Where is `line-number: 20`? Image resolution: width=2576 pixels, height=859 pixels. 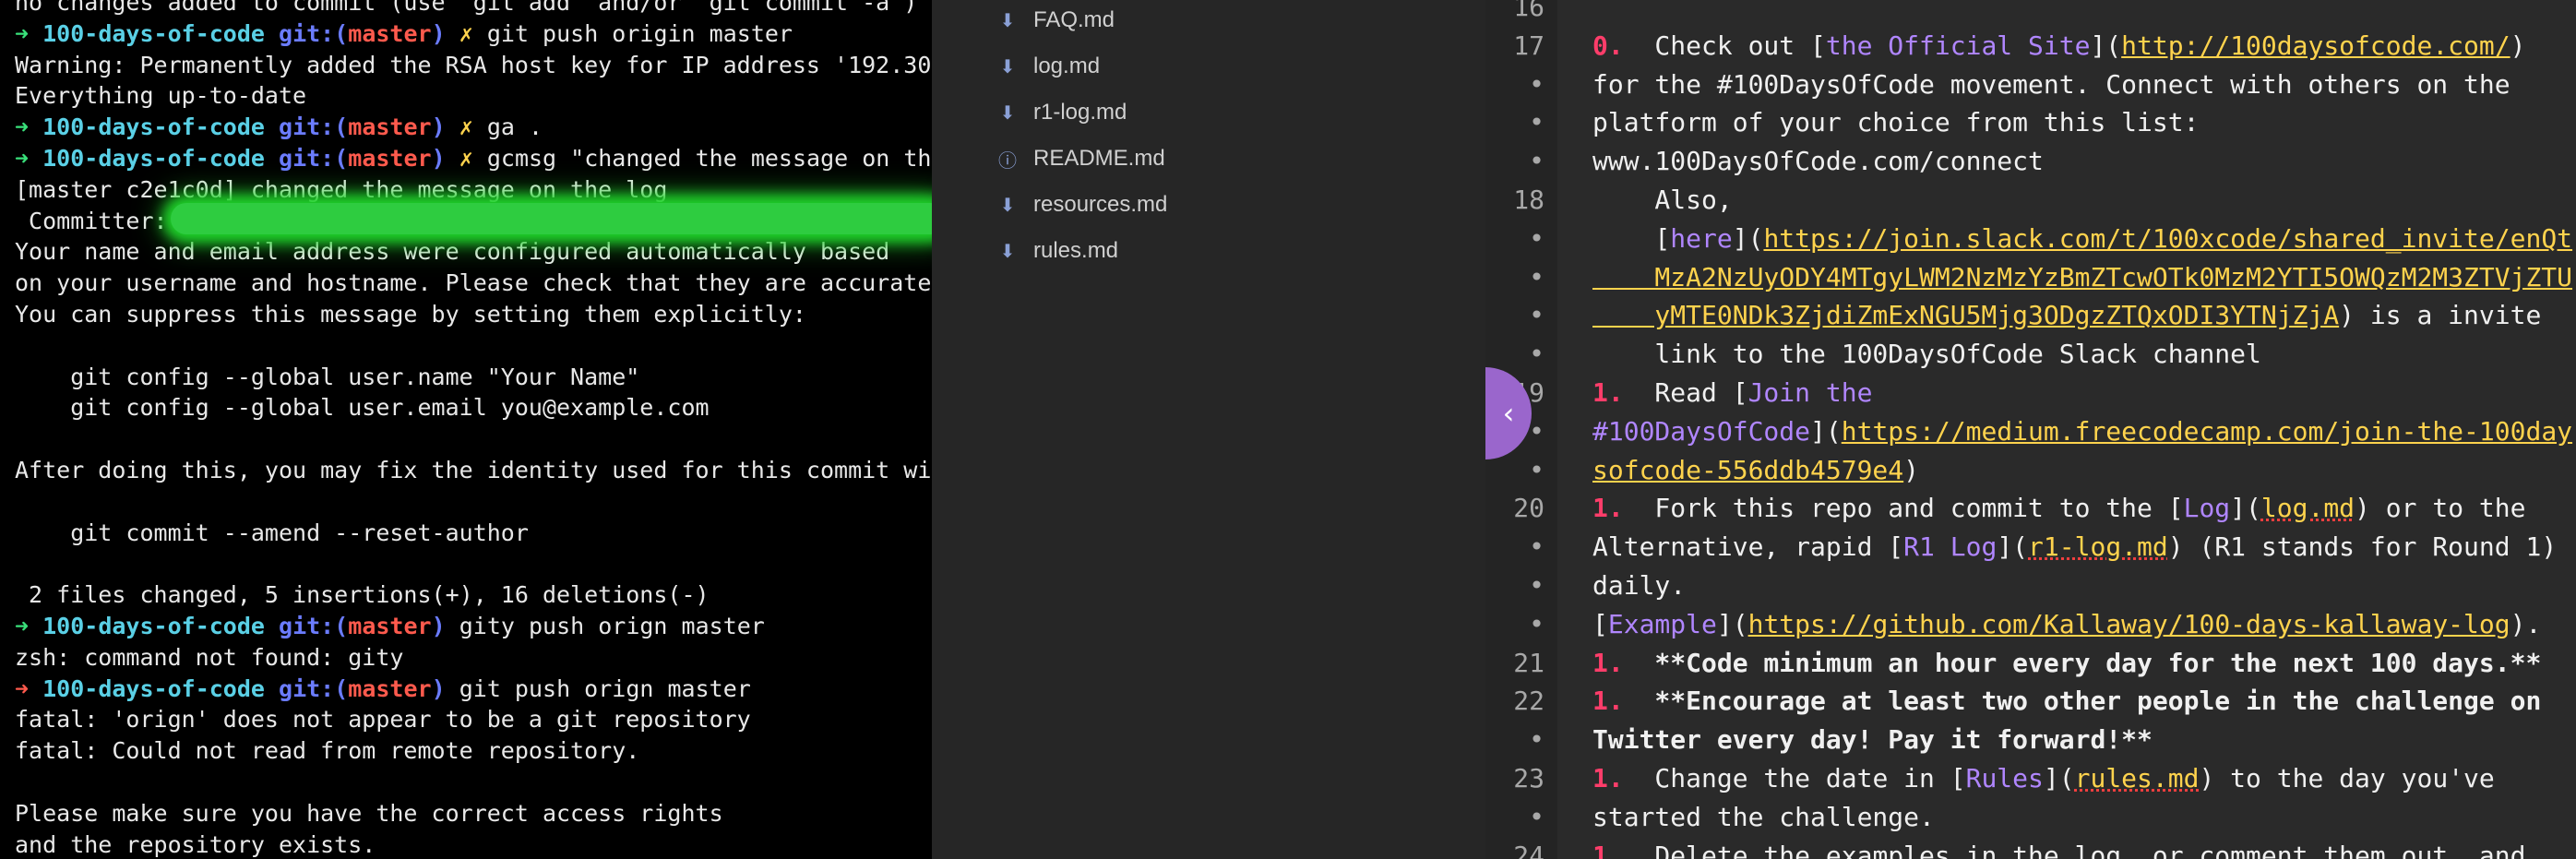 line-number: 20 is located at coordinates (1528, 508).